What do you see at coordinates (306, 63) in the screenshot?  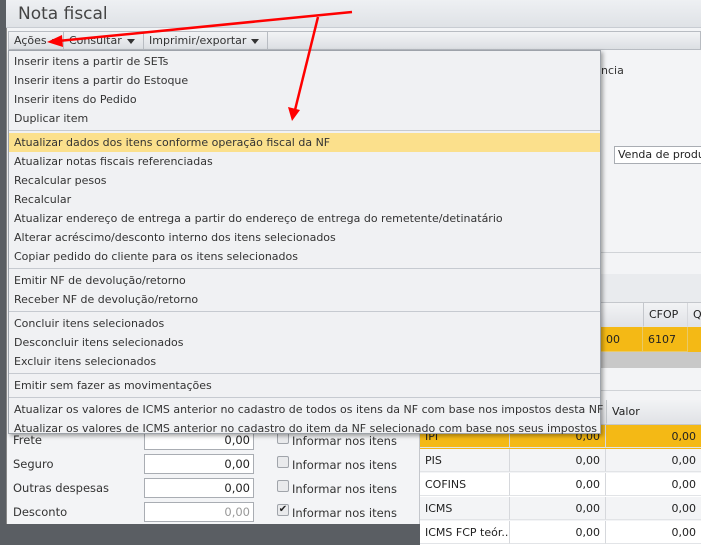 I see `arrow-to-highlighted-item` at bounding box center [306, 63].